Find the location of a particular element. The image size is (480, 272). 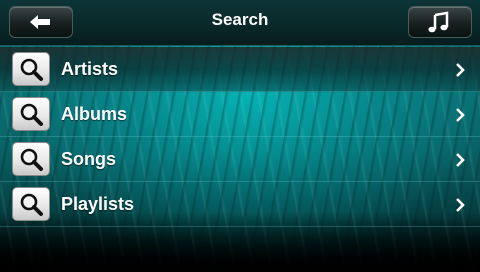

now-playing-button is located at coordinates (440, 22).